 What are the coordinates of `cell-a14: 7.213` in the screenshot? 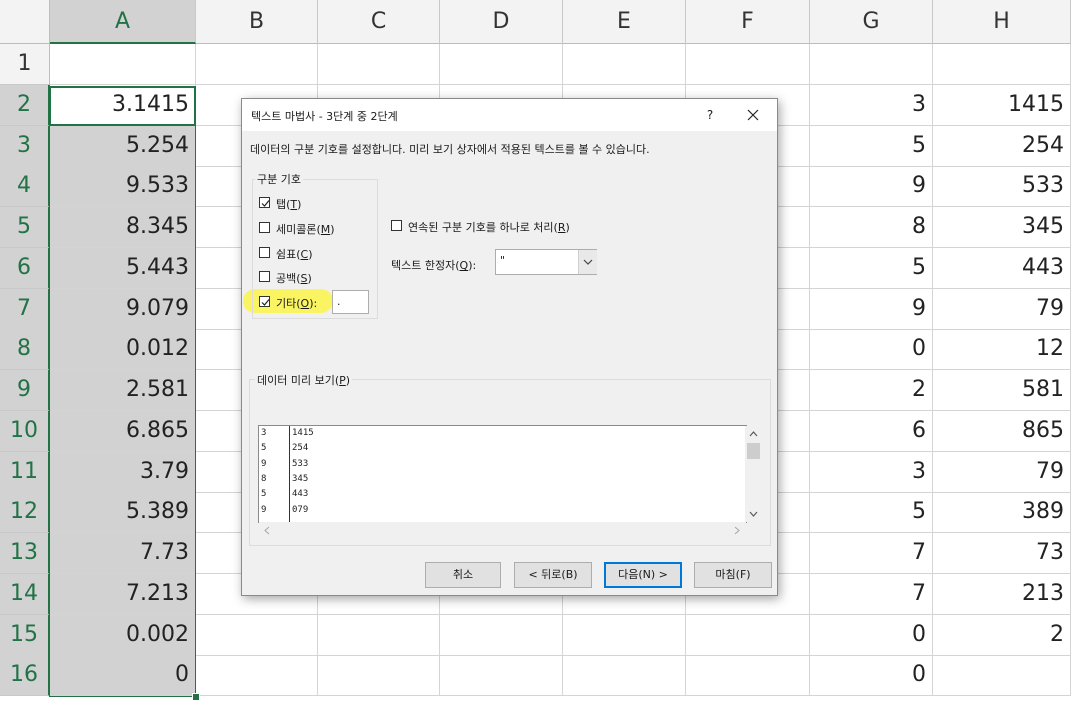 It's located at (123, 594).